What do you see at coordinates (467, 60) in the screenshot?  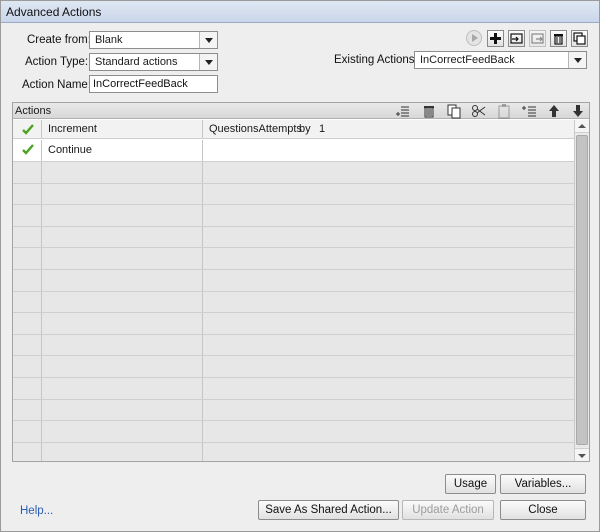 I see `existing-actions-value: InCorrectFeedBack` at bounding box center [467, 60].